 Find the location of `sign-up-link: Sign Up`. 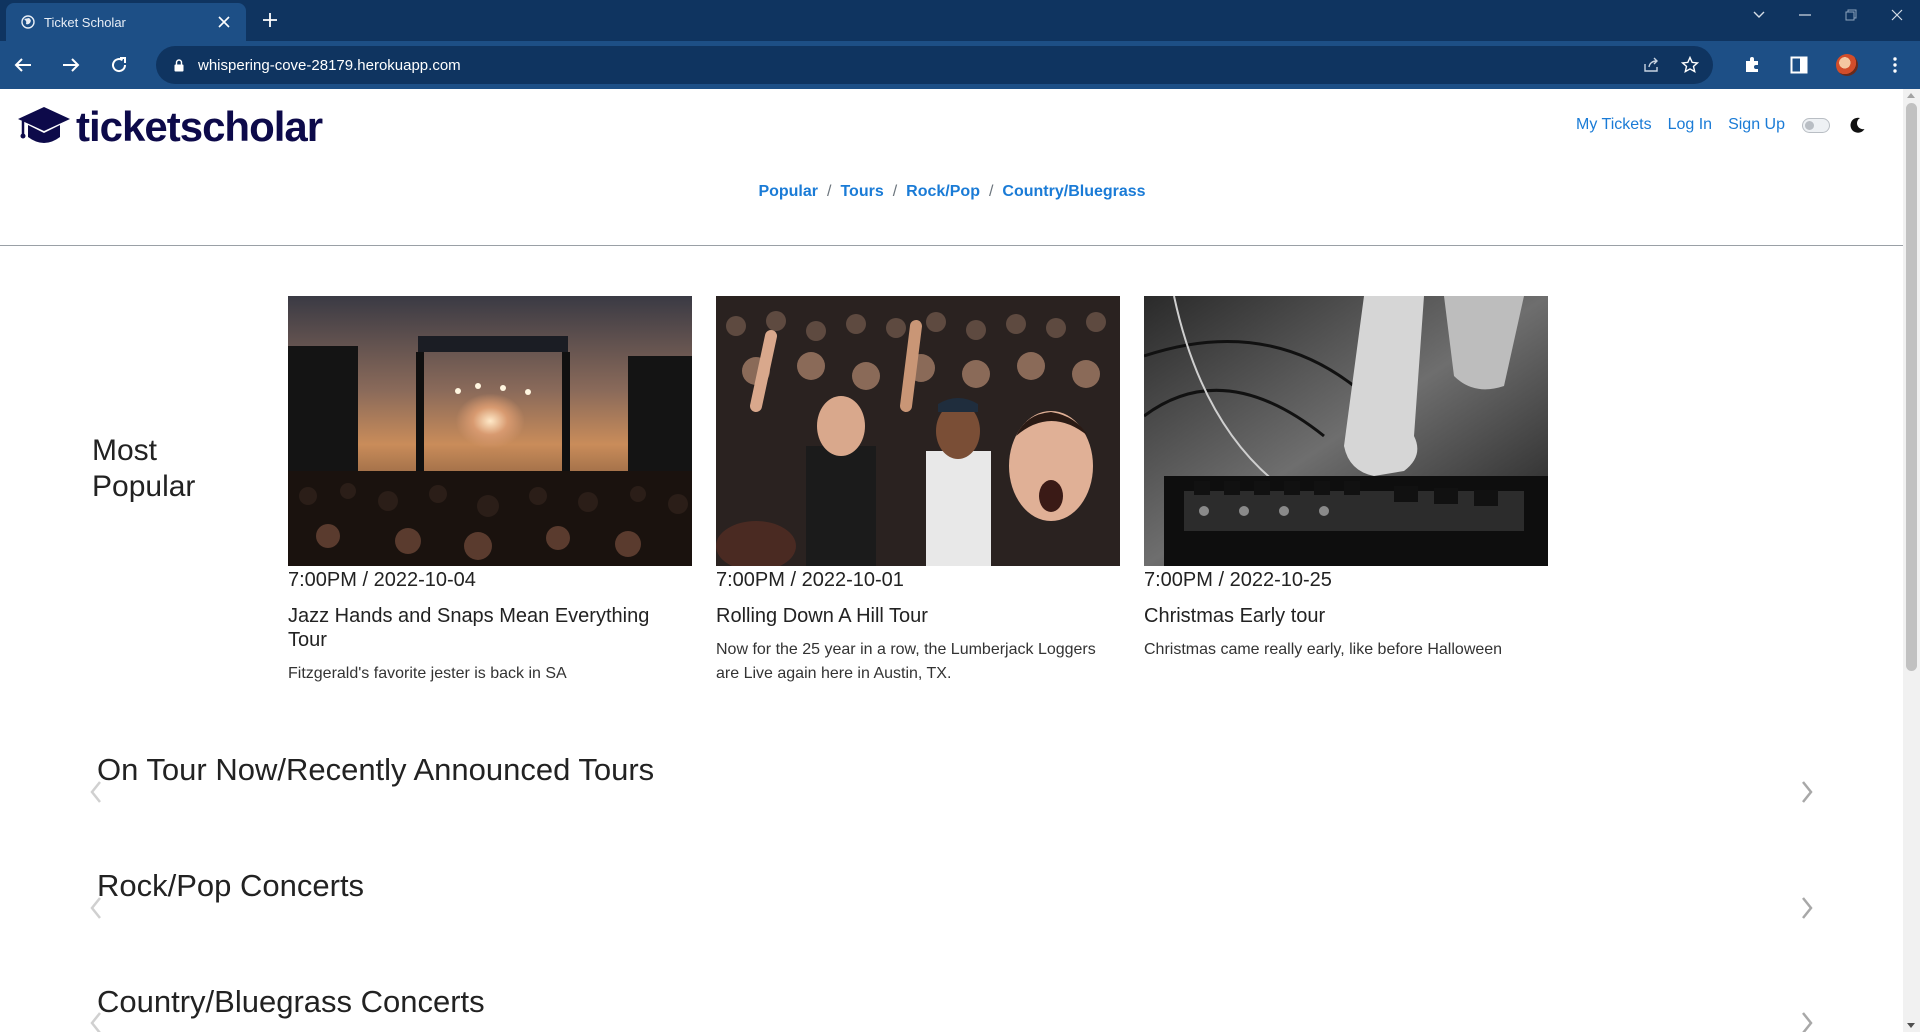

sign-up-link: Sign Up is located at coordinates (1756, 125).